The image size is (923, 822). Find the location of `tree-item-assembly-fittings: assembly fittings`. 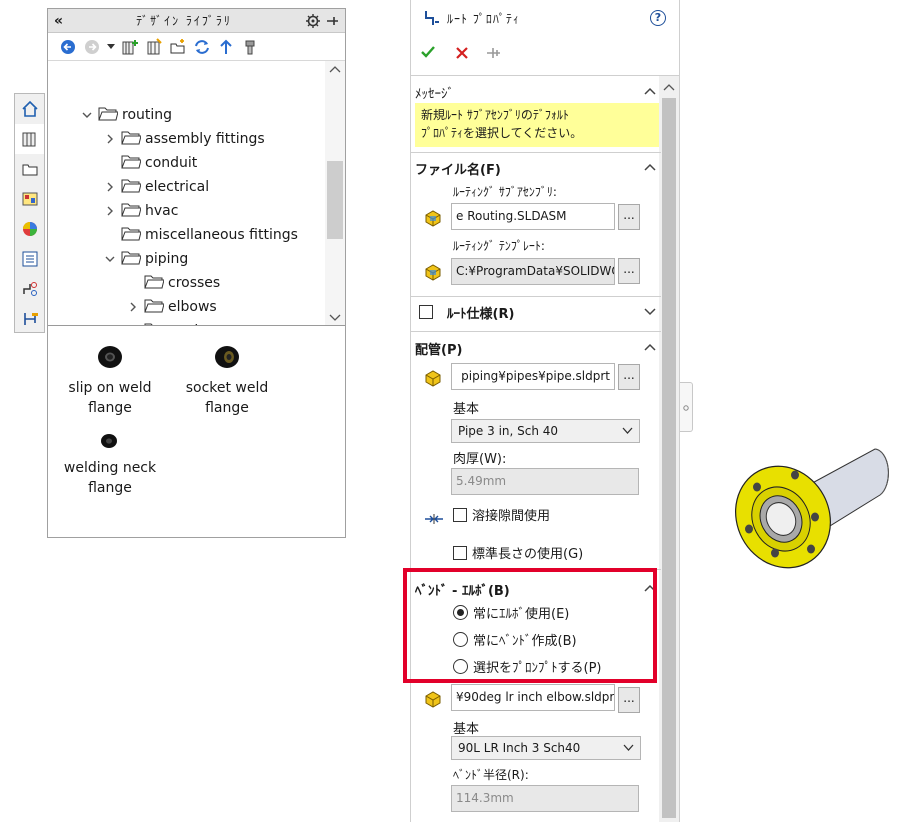

tree-item-assembly-fittings: assembly fittings is located at coordinates (183, 139).